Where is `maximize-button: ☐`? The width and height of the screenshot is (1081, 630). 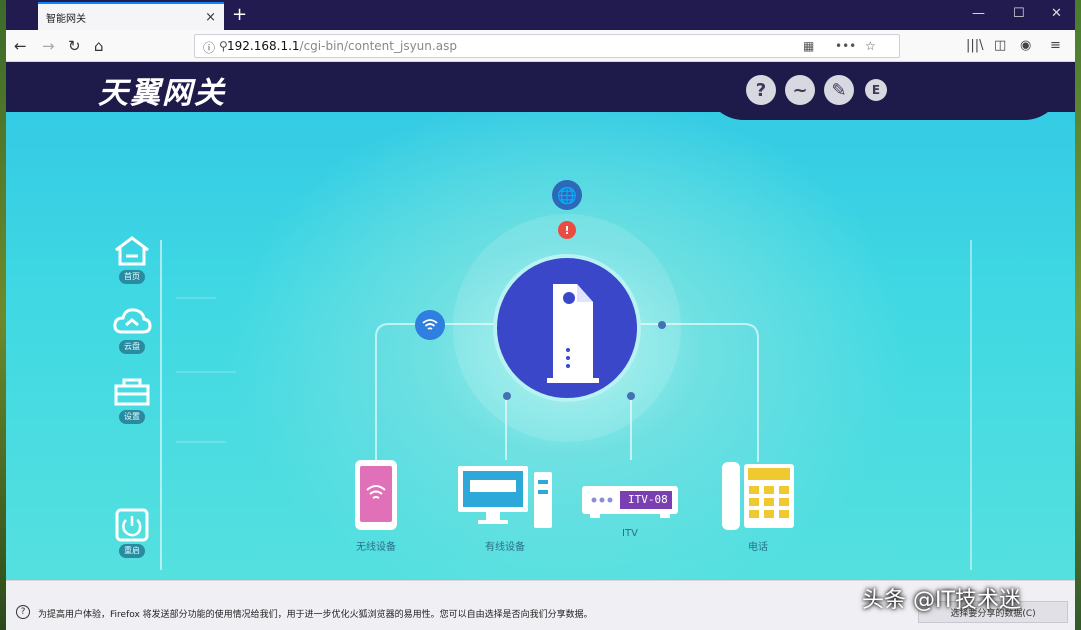 maximize-button: ☐ is located at coordinates (1019, 13).